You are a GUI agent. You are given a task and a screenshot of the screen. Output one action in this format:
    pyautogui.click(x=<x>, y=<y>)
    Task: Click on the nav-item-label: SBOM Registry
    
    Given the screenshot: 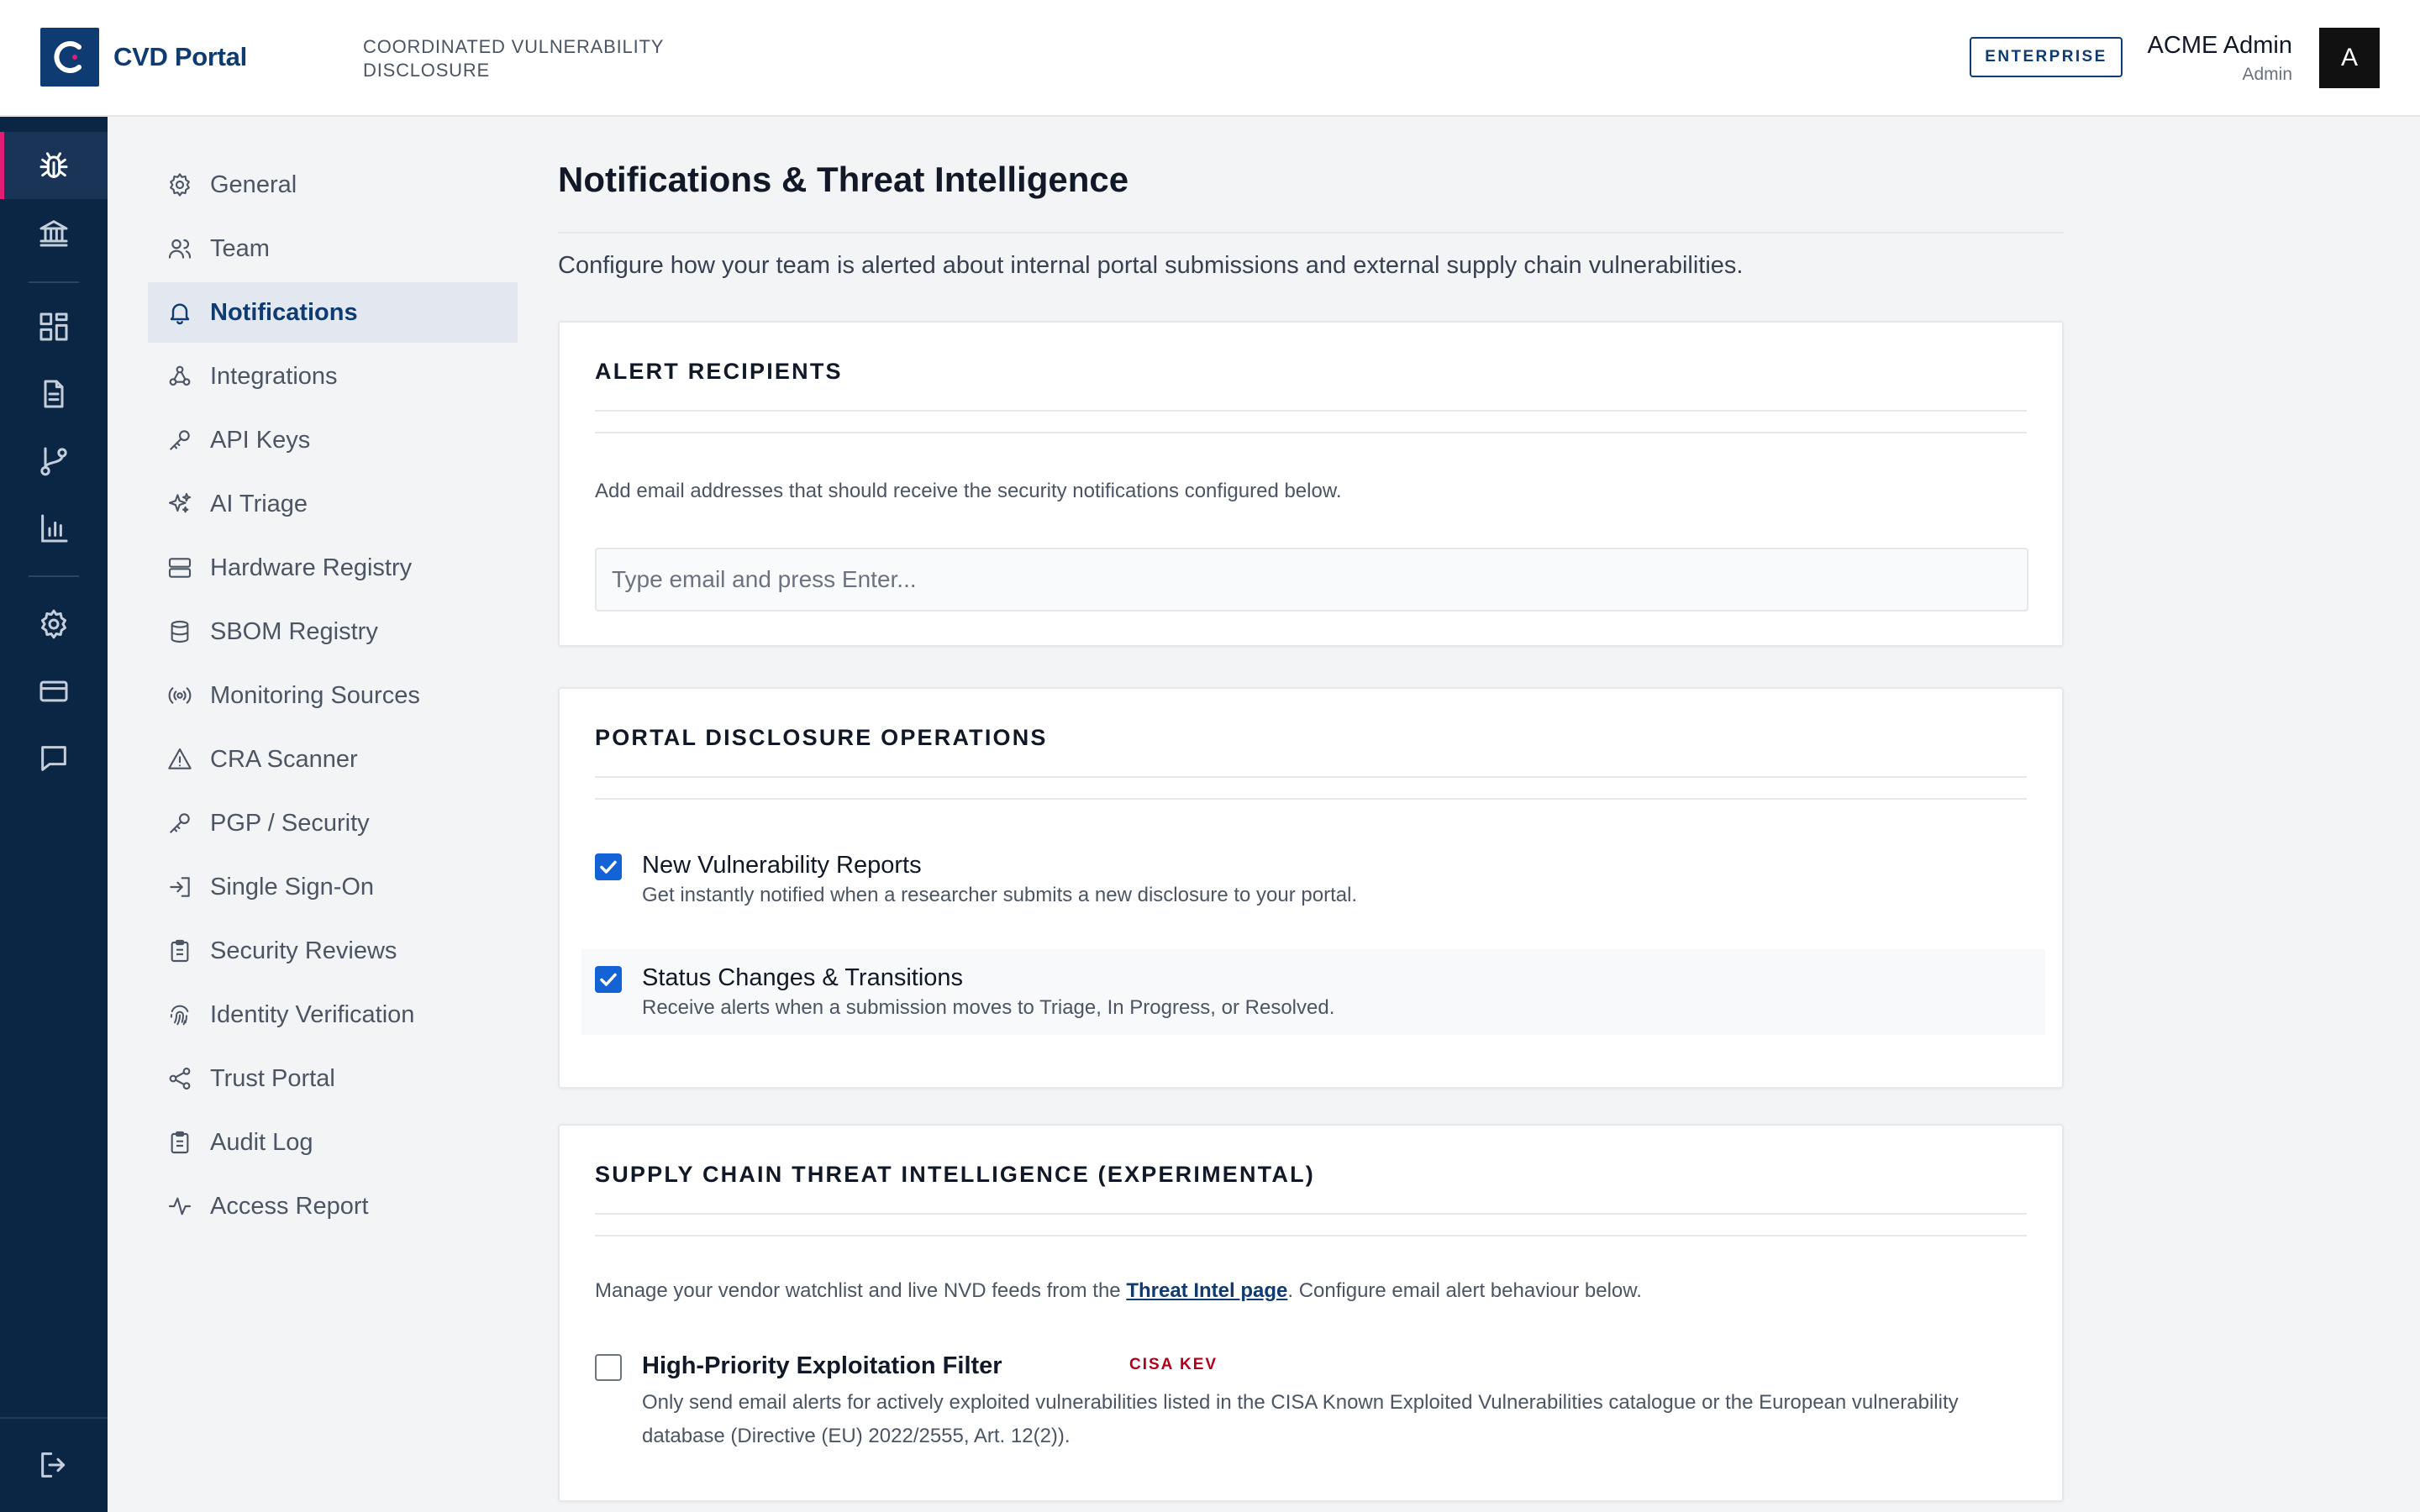 What is the action you would take?
    pyautogui.click(x=294, y=631)
    